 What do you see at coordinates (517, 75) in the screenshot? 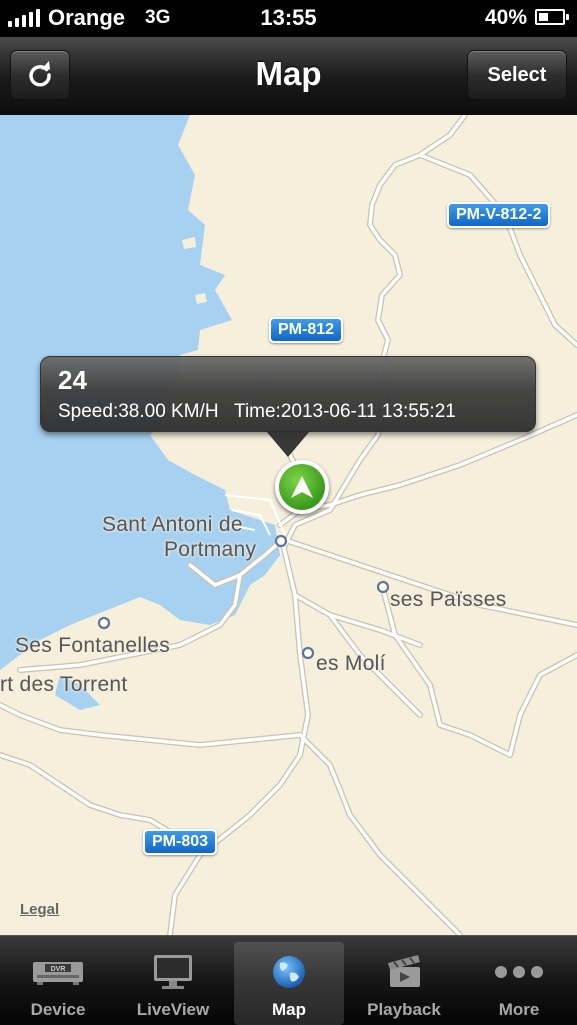
I see `select-button: Select` at bounding box center [517, 75].